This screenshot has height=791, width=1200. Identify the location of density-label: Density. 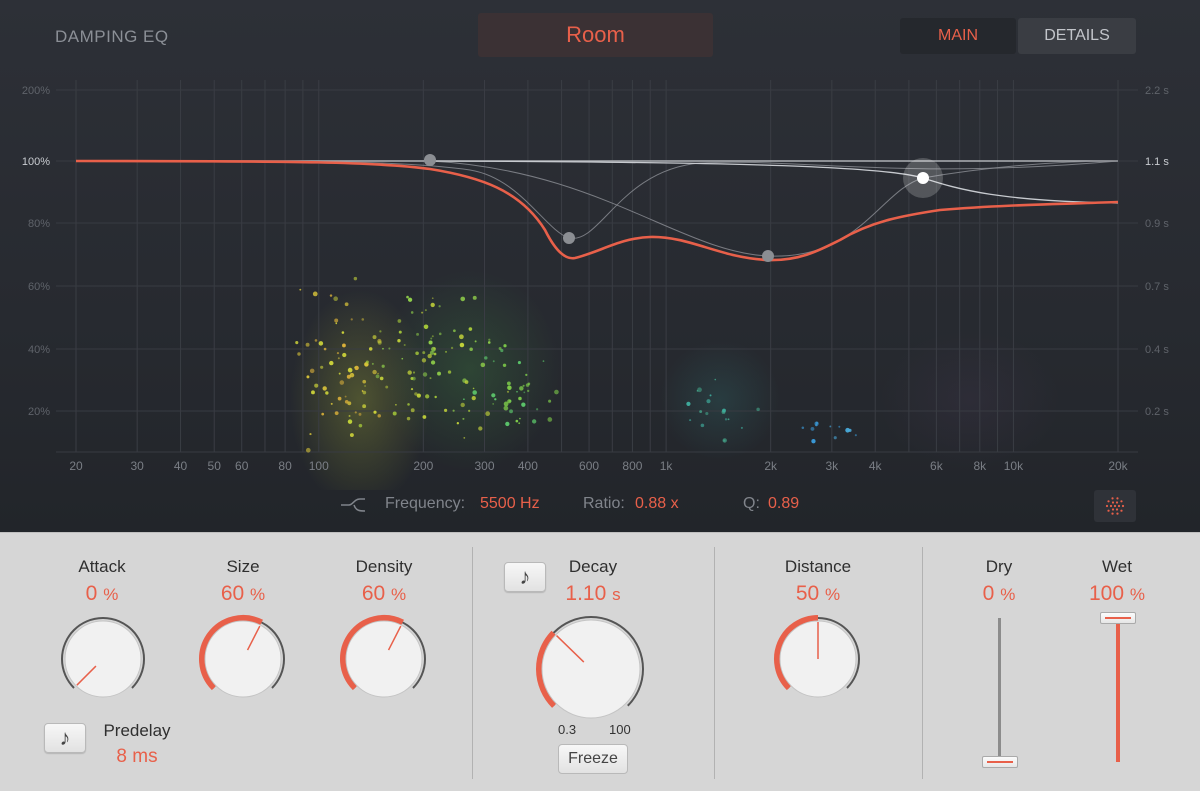
(384, 566).